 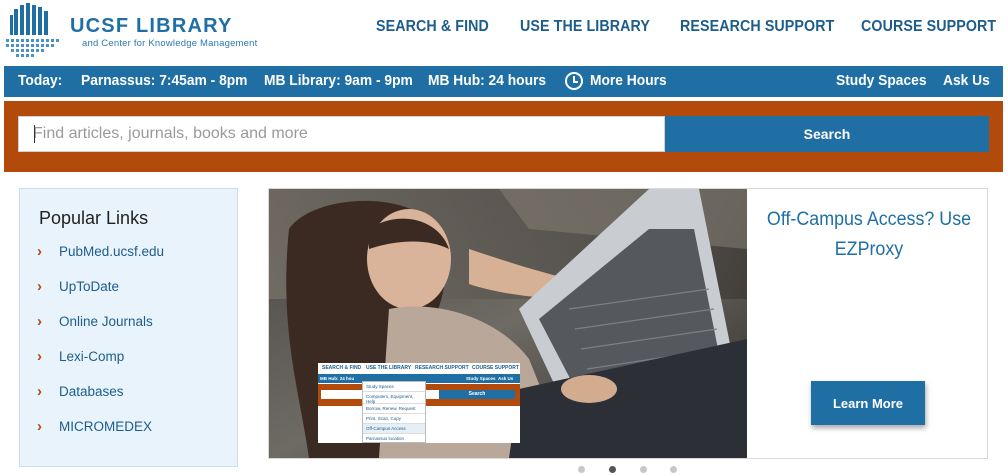 I want to click on inset-nav-item: COURSE SUPPORT, so click(x=495, y=368).